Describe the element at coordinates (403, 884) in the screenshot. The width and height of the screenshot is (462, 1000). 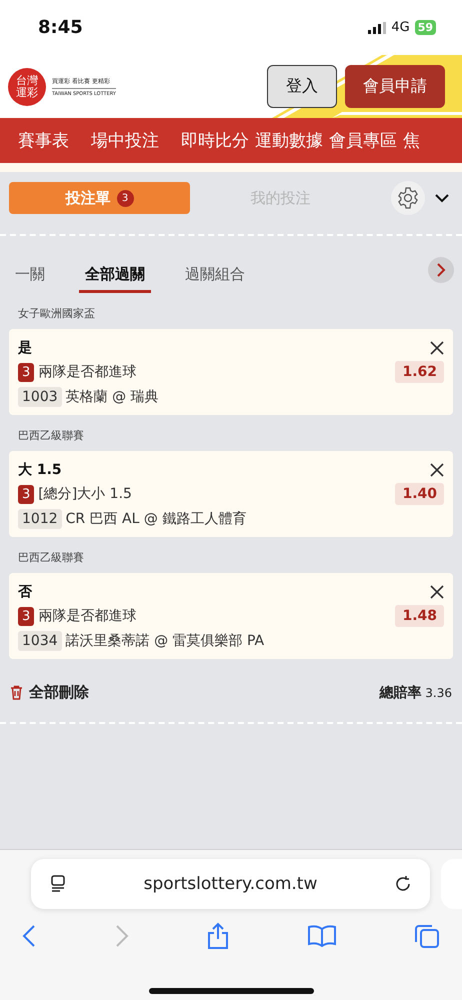
I see `reload-icon` at that location.